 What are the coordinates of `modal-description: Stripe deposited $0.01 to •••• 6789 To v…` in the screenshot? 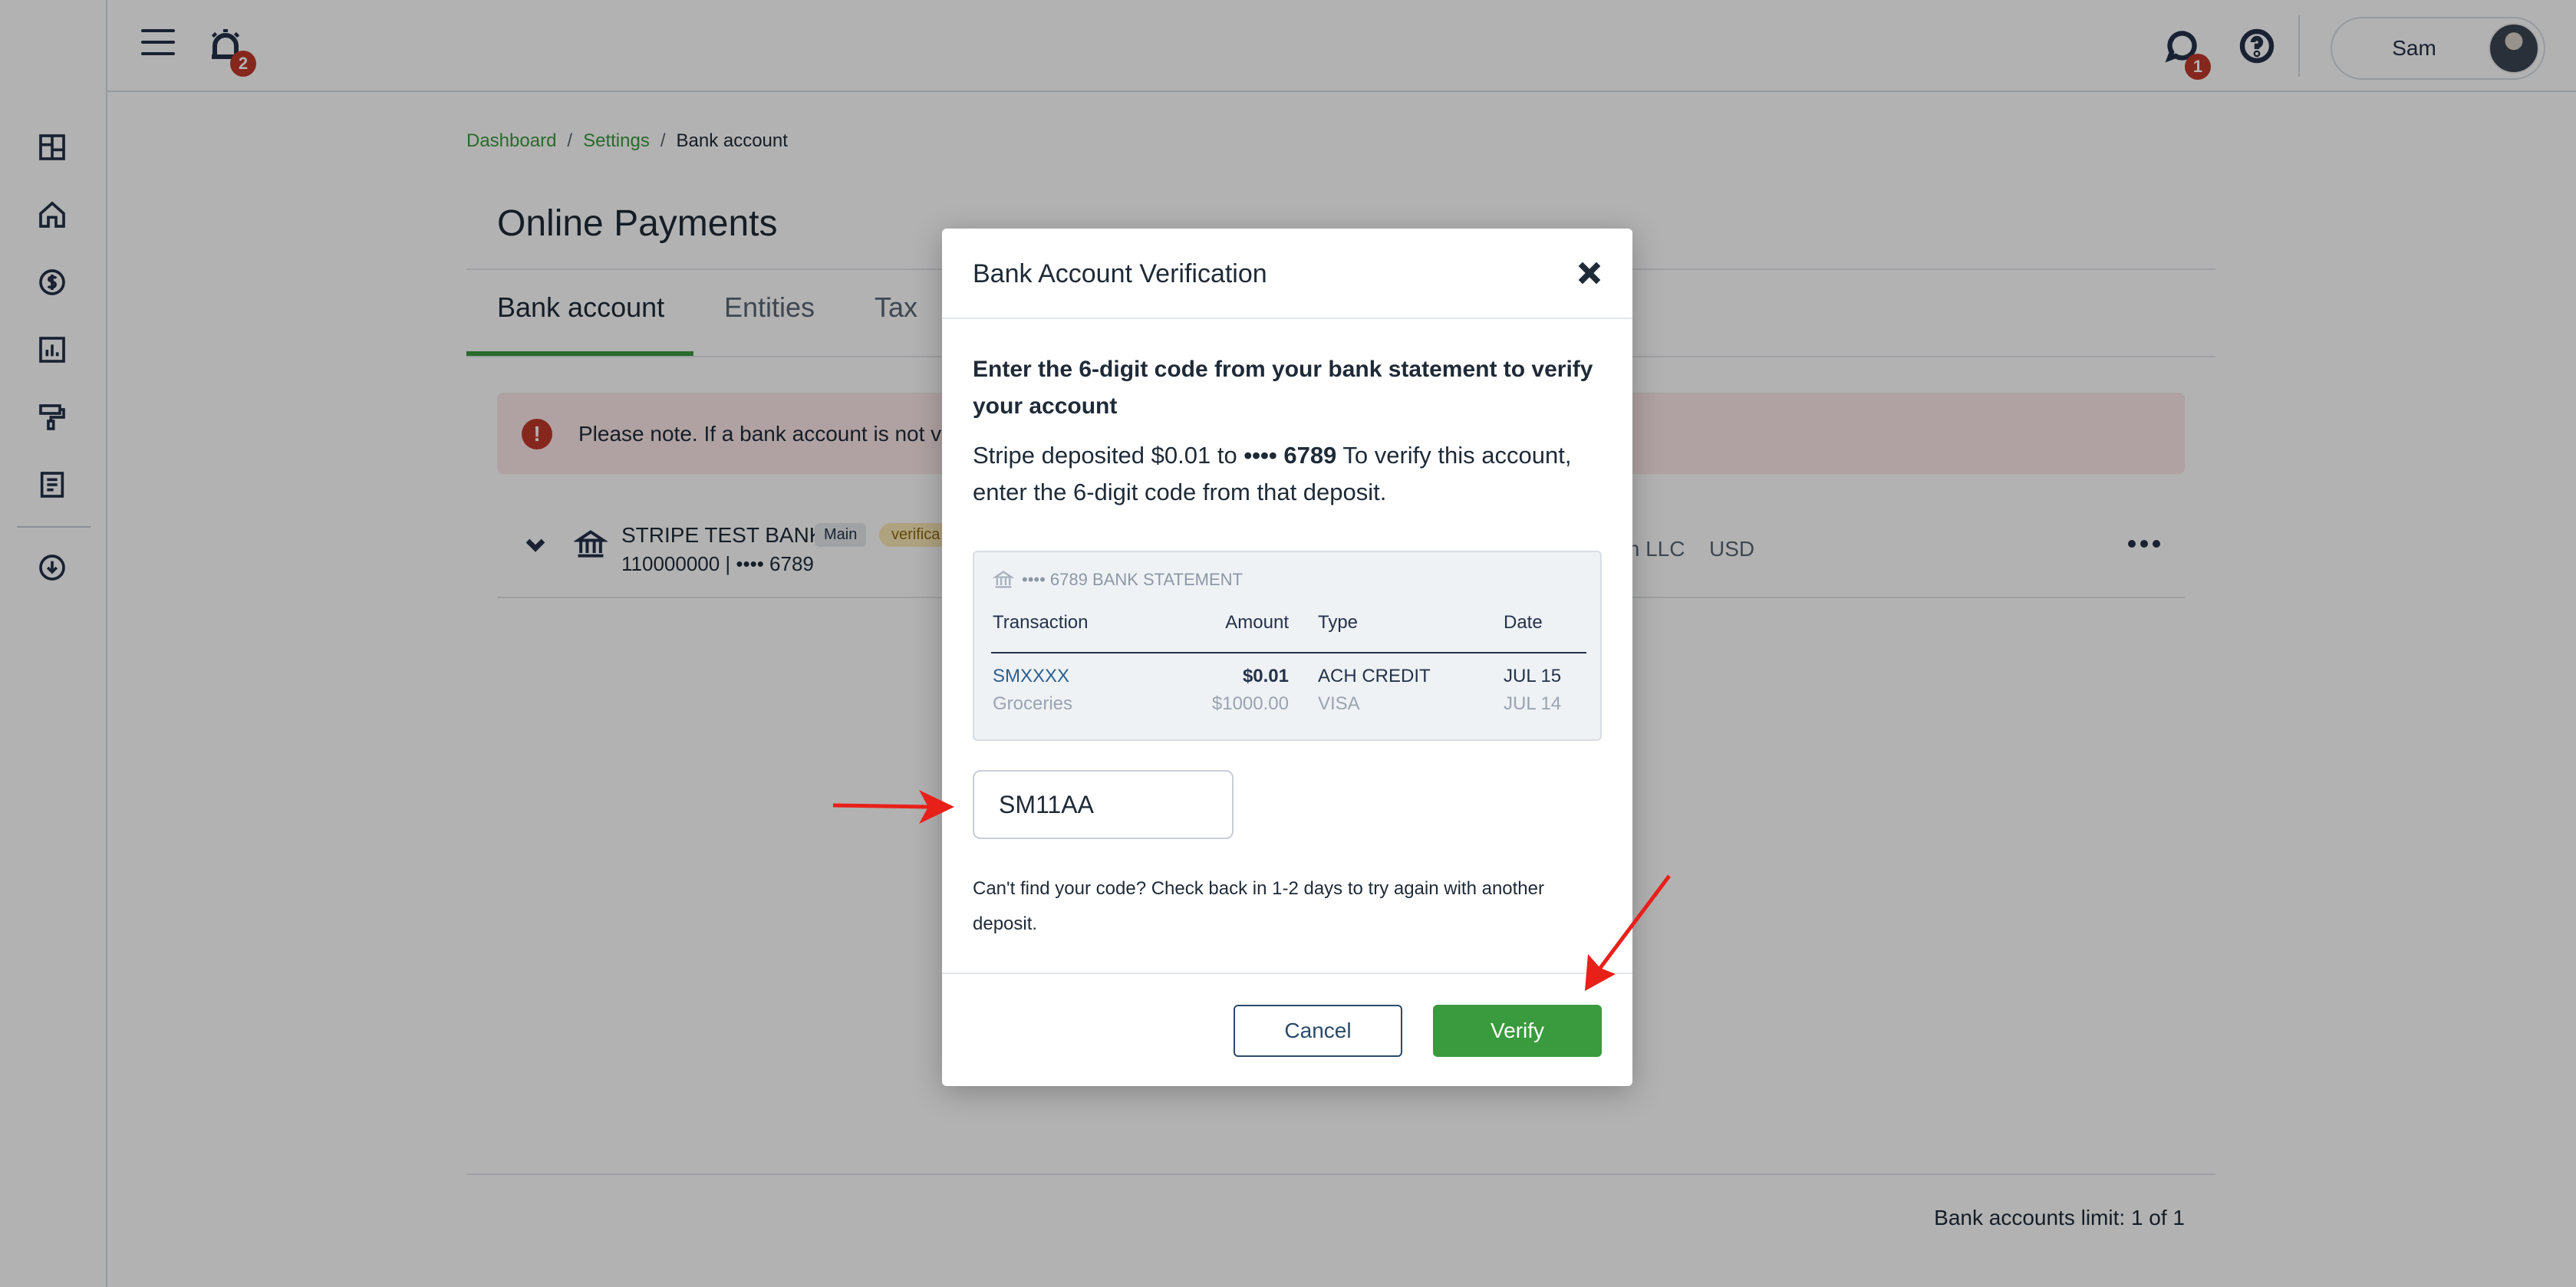 It's located at (1287, 474).